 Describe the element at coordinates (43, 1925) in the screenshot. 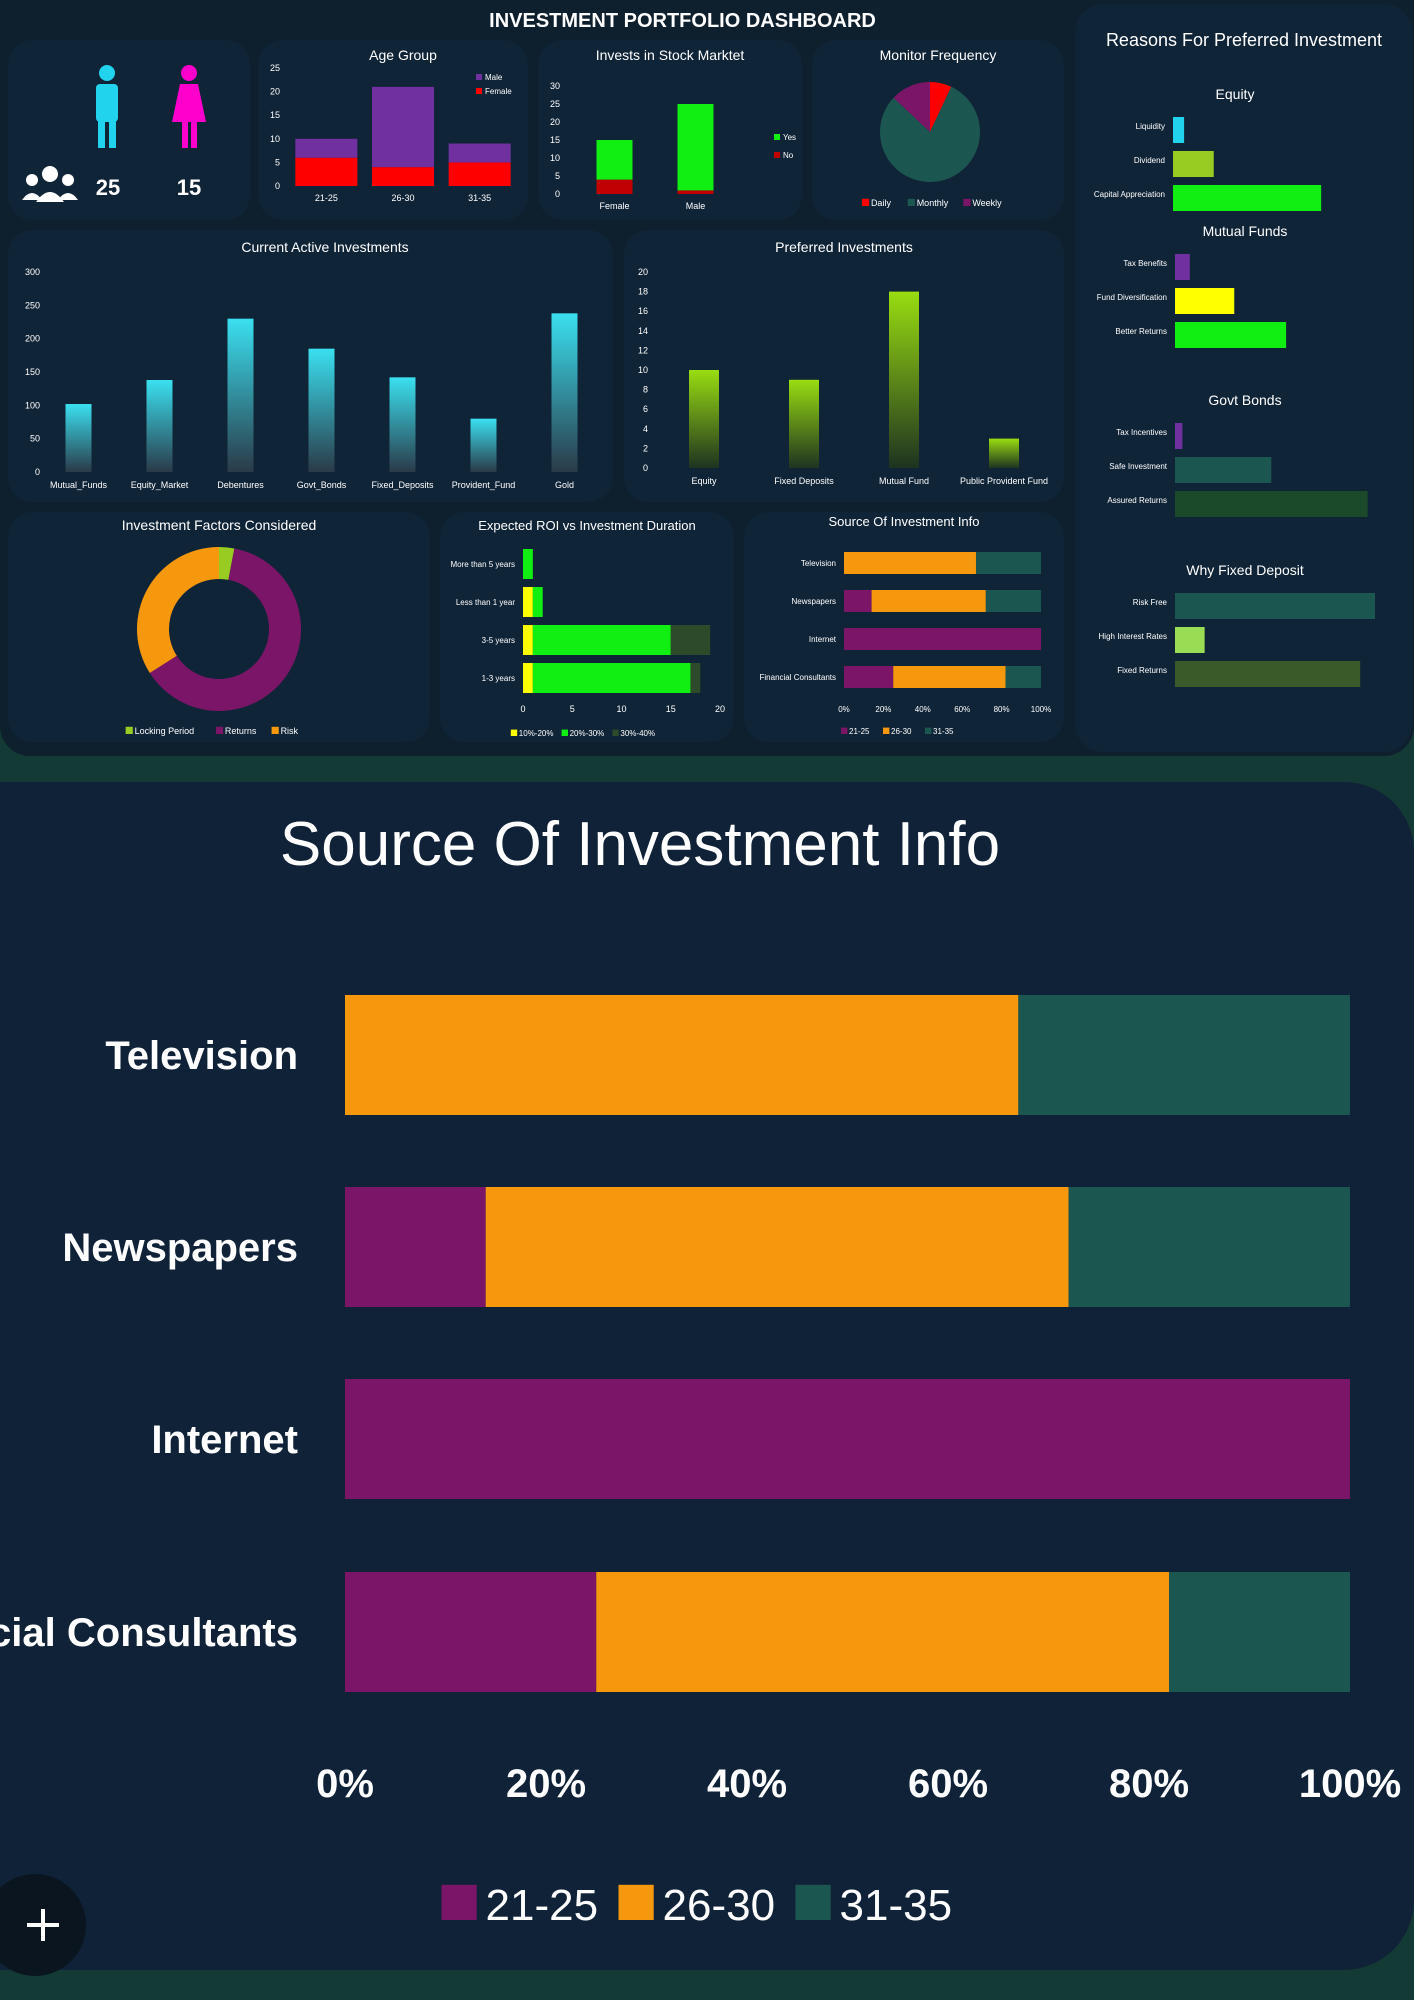

I see `plus-icon` at that location.